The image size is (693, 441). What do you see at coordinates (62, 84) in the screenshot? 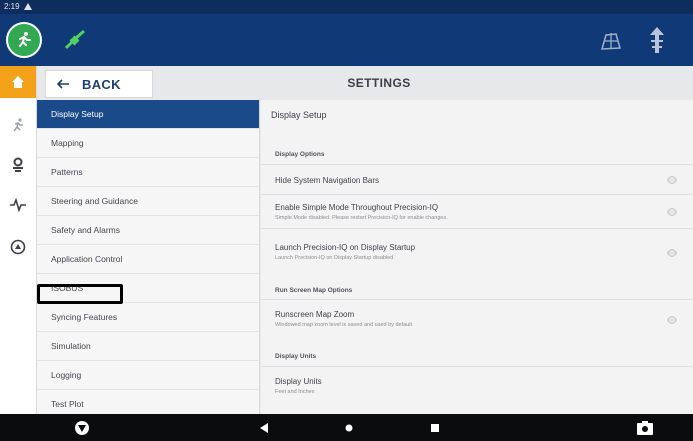
I see `arrow-left-icon` at bounding box center [62, 84].